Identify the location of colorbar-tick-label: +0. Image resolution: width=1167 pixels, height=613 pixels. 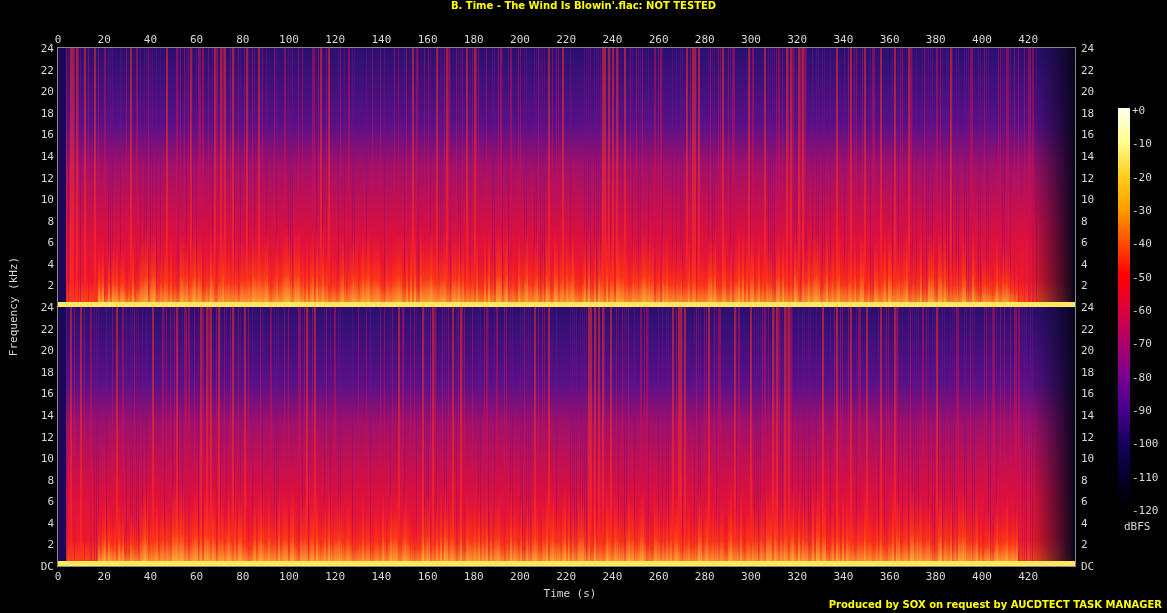
(1139, 110).